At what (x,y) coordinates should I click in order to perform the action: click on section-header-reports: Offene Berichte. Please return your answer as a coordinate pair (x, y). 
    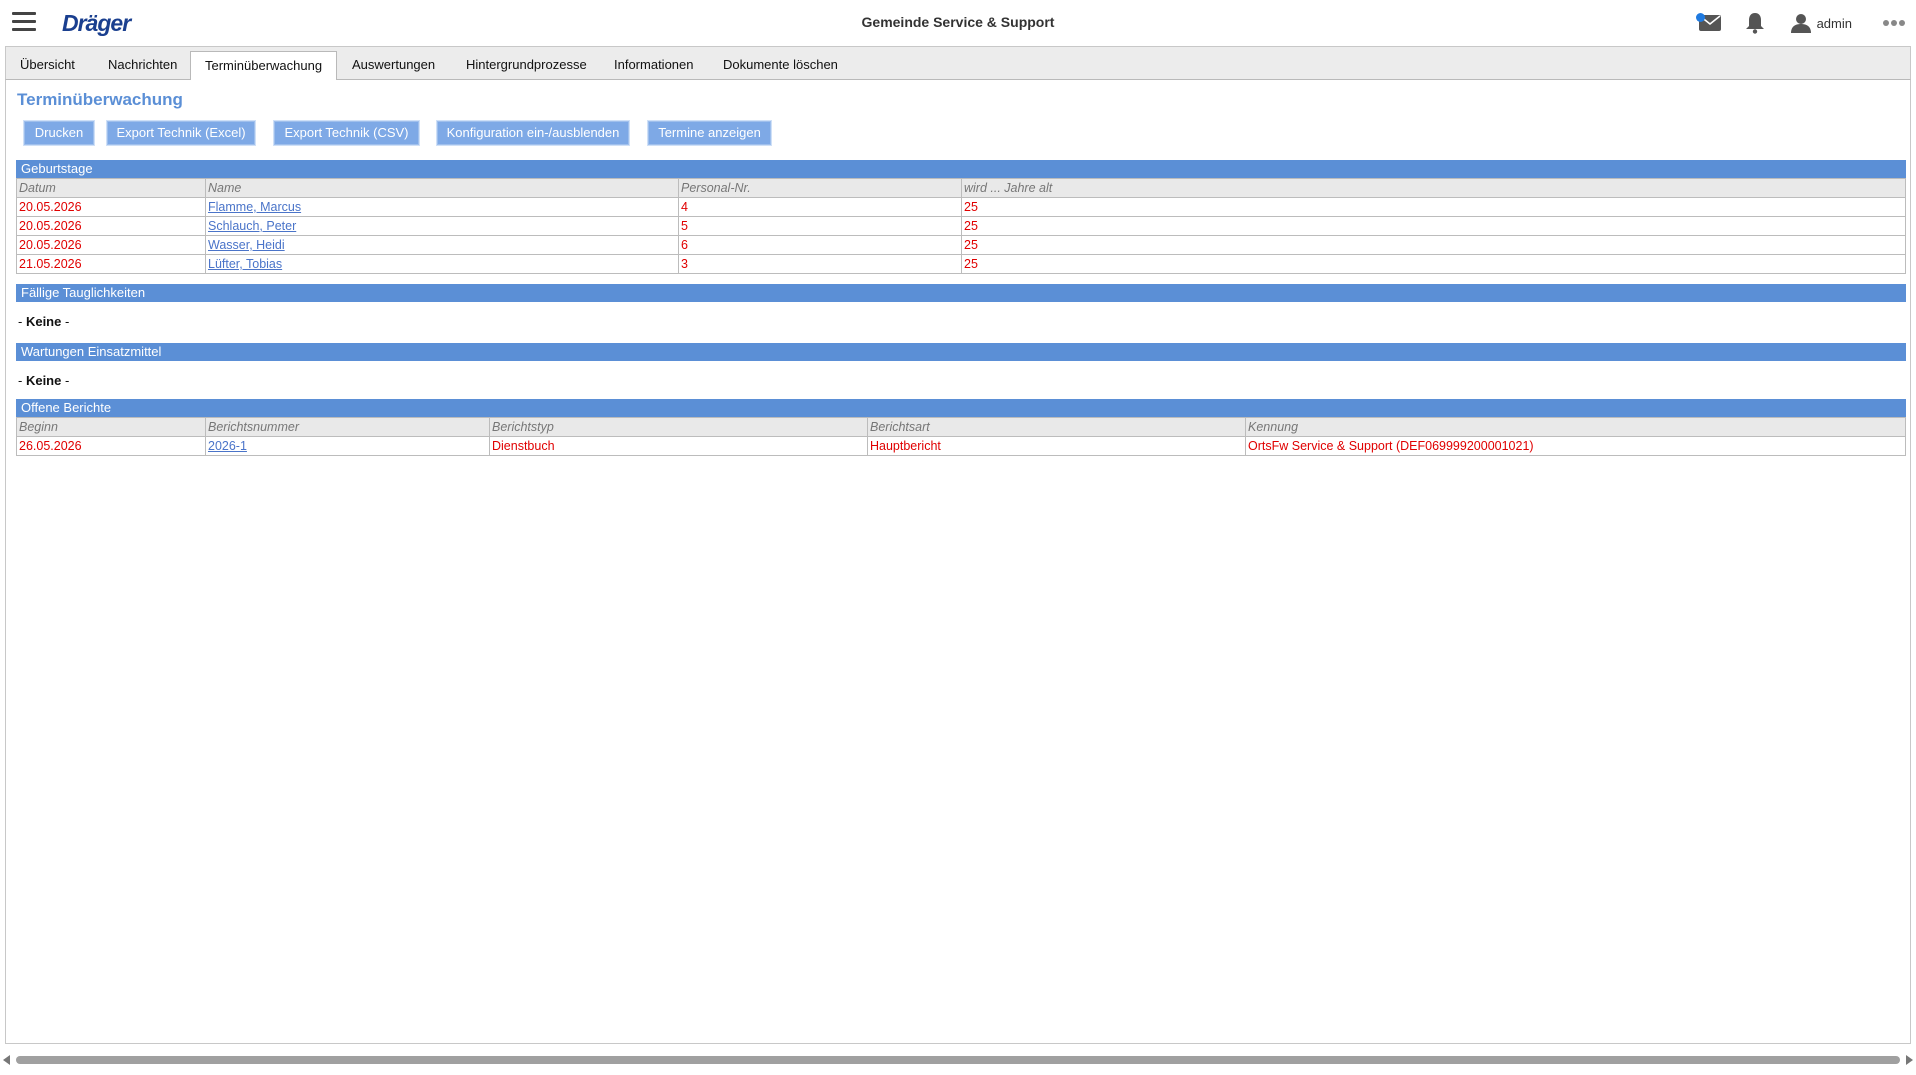
    Looking at the image, I should click on (961, 408).